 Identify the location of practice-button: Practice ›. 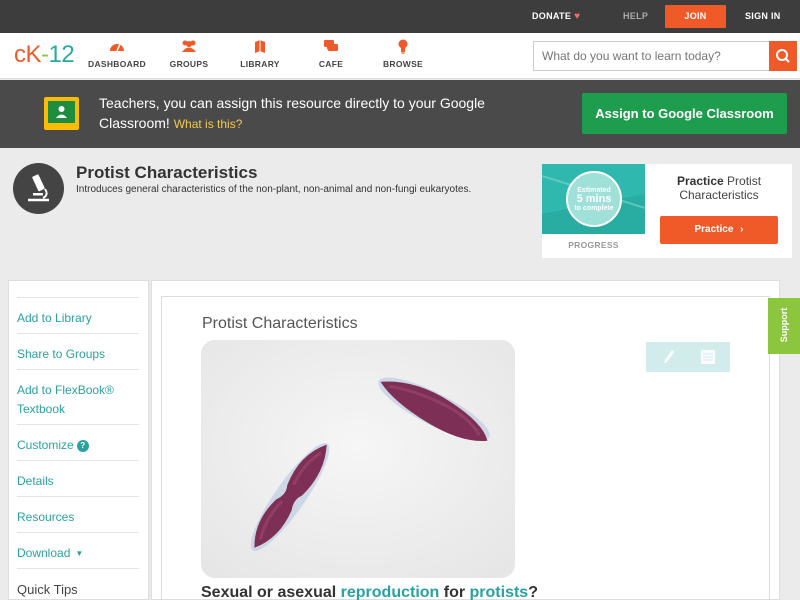
(719, 230).